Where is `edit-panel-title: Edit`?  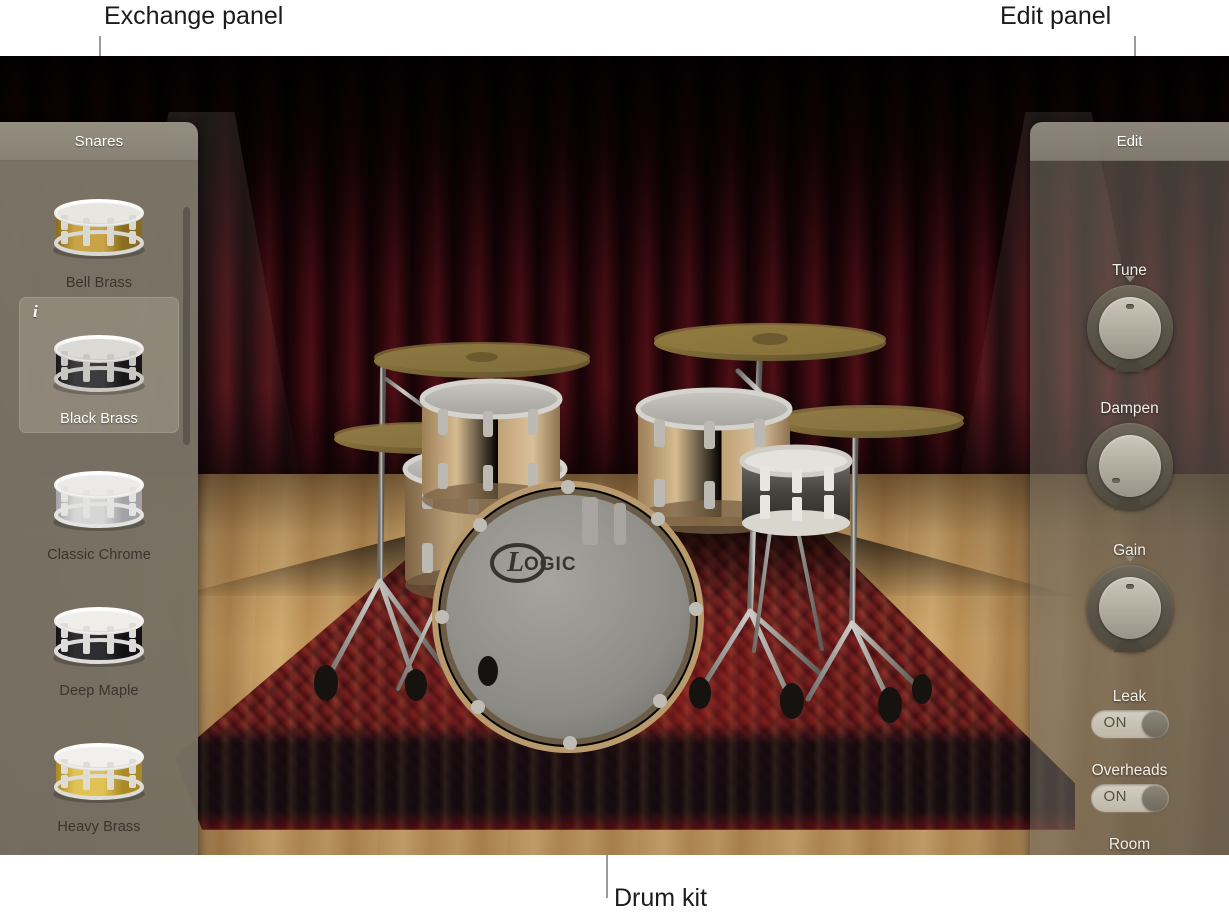 edit-panel-title: Edit is located at coordinates (1129, 141).